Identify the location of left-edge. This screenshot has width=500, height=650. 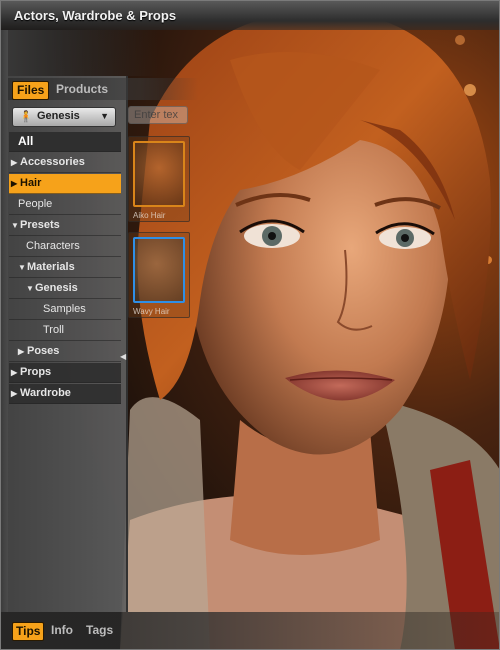
(4, 321).